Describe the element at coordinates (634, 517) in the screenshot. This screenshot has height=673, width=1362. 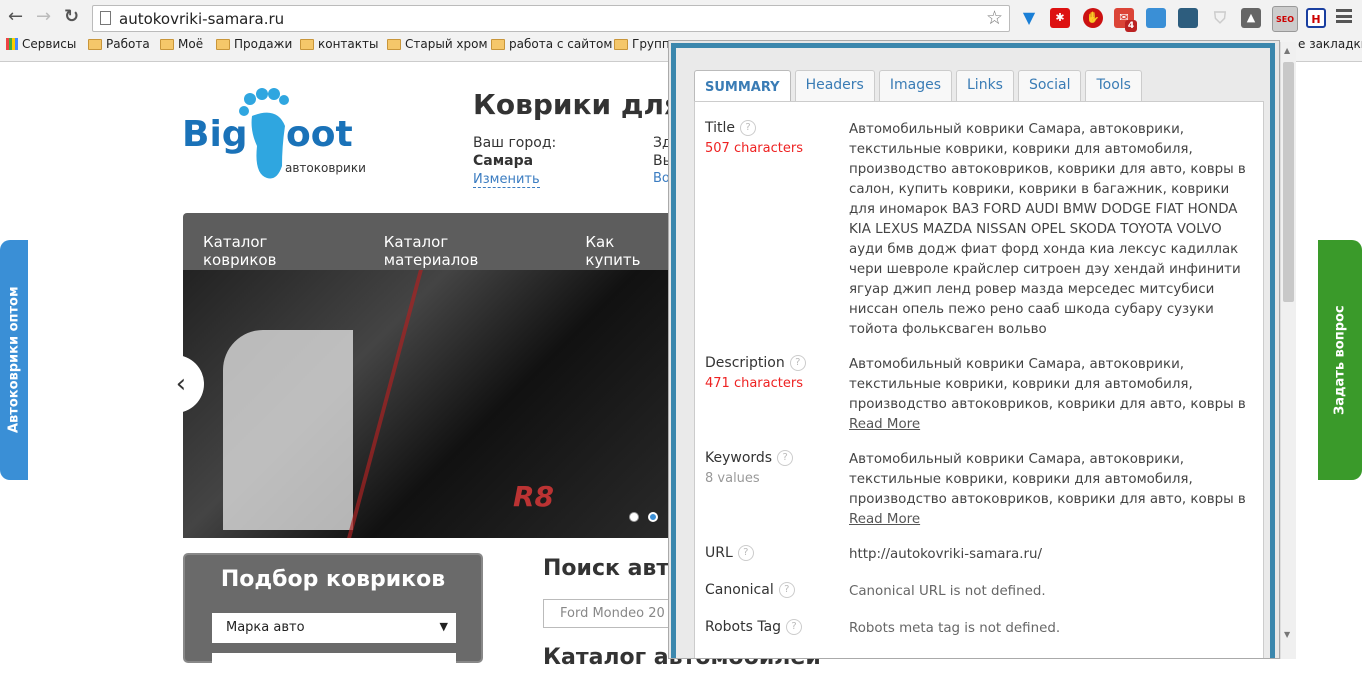
I see `slider-dot` at that location.